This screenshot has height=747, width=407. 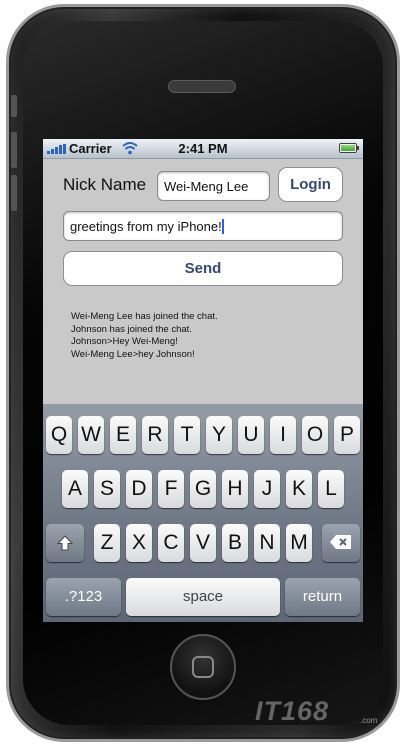 I want to click on nick-name-label: Nick Name, so click(x=105, y=184).